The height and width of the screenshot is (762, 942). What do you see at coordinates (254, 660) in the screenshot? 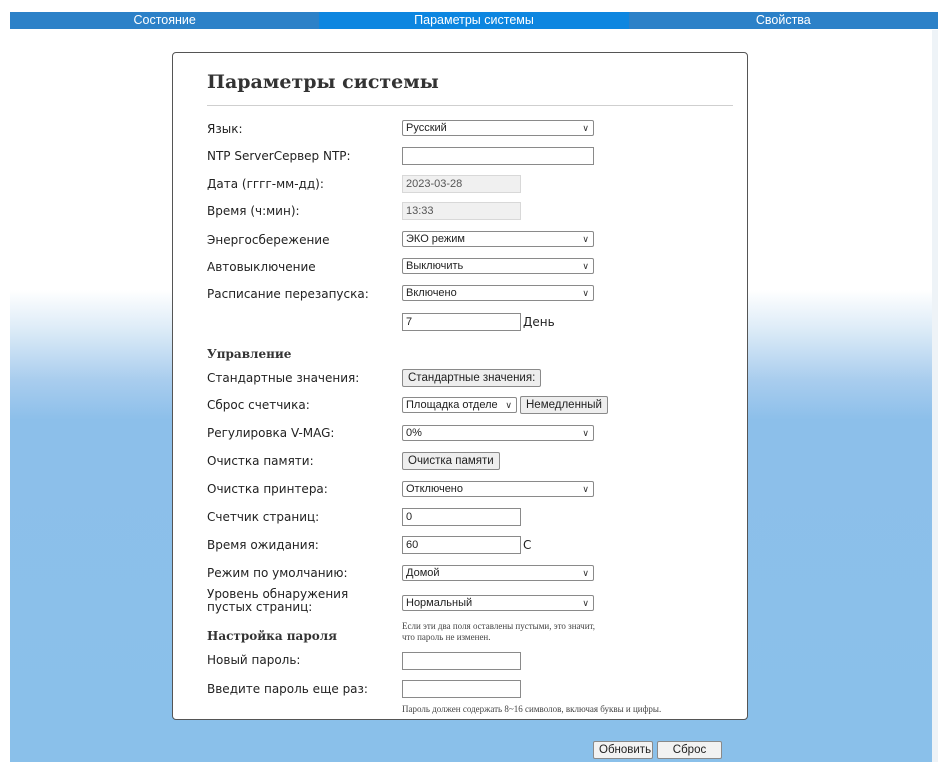
I see `new-password-label: Новый пароль:` at bounding box center [254, 660].